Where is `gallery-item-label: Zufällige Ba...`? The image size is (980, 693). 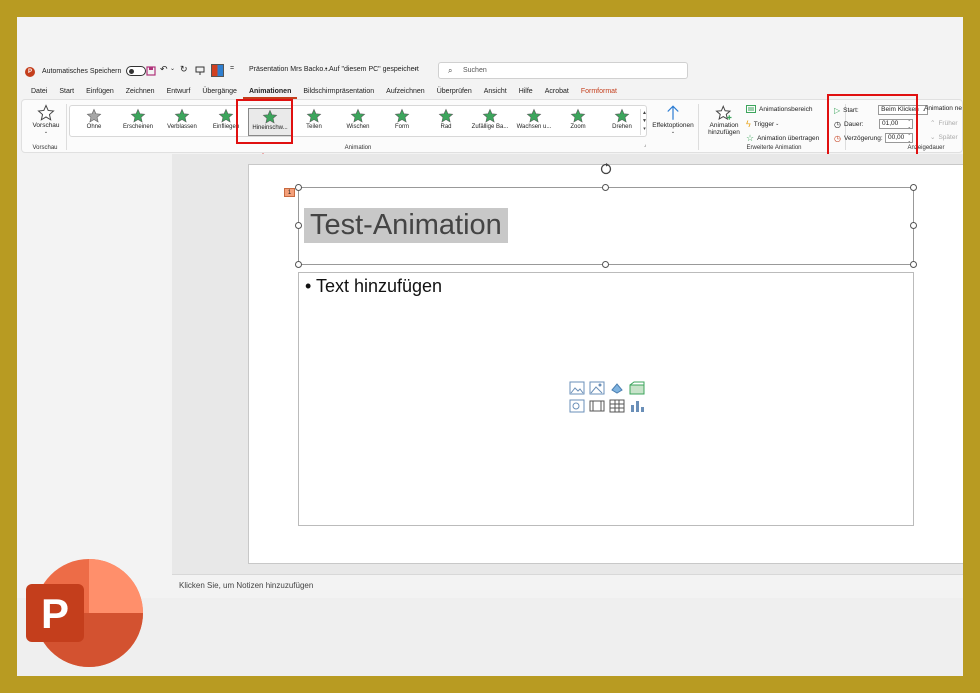
gallery-item-label: Zufällige Ba... is located at coordinates (490, 127).